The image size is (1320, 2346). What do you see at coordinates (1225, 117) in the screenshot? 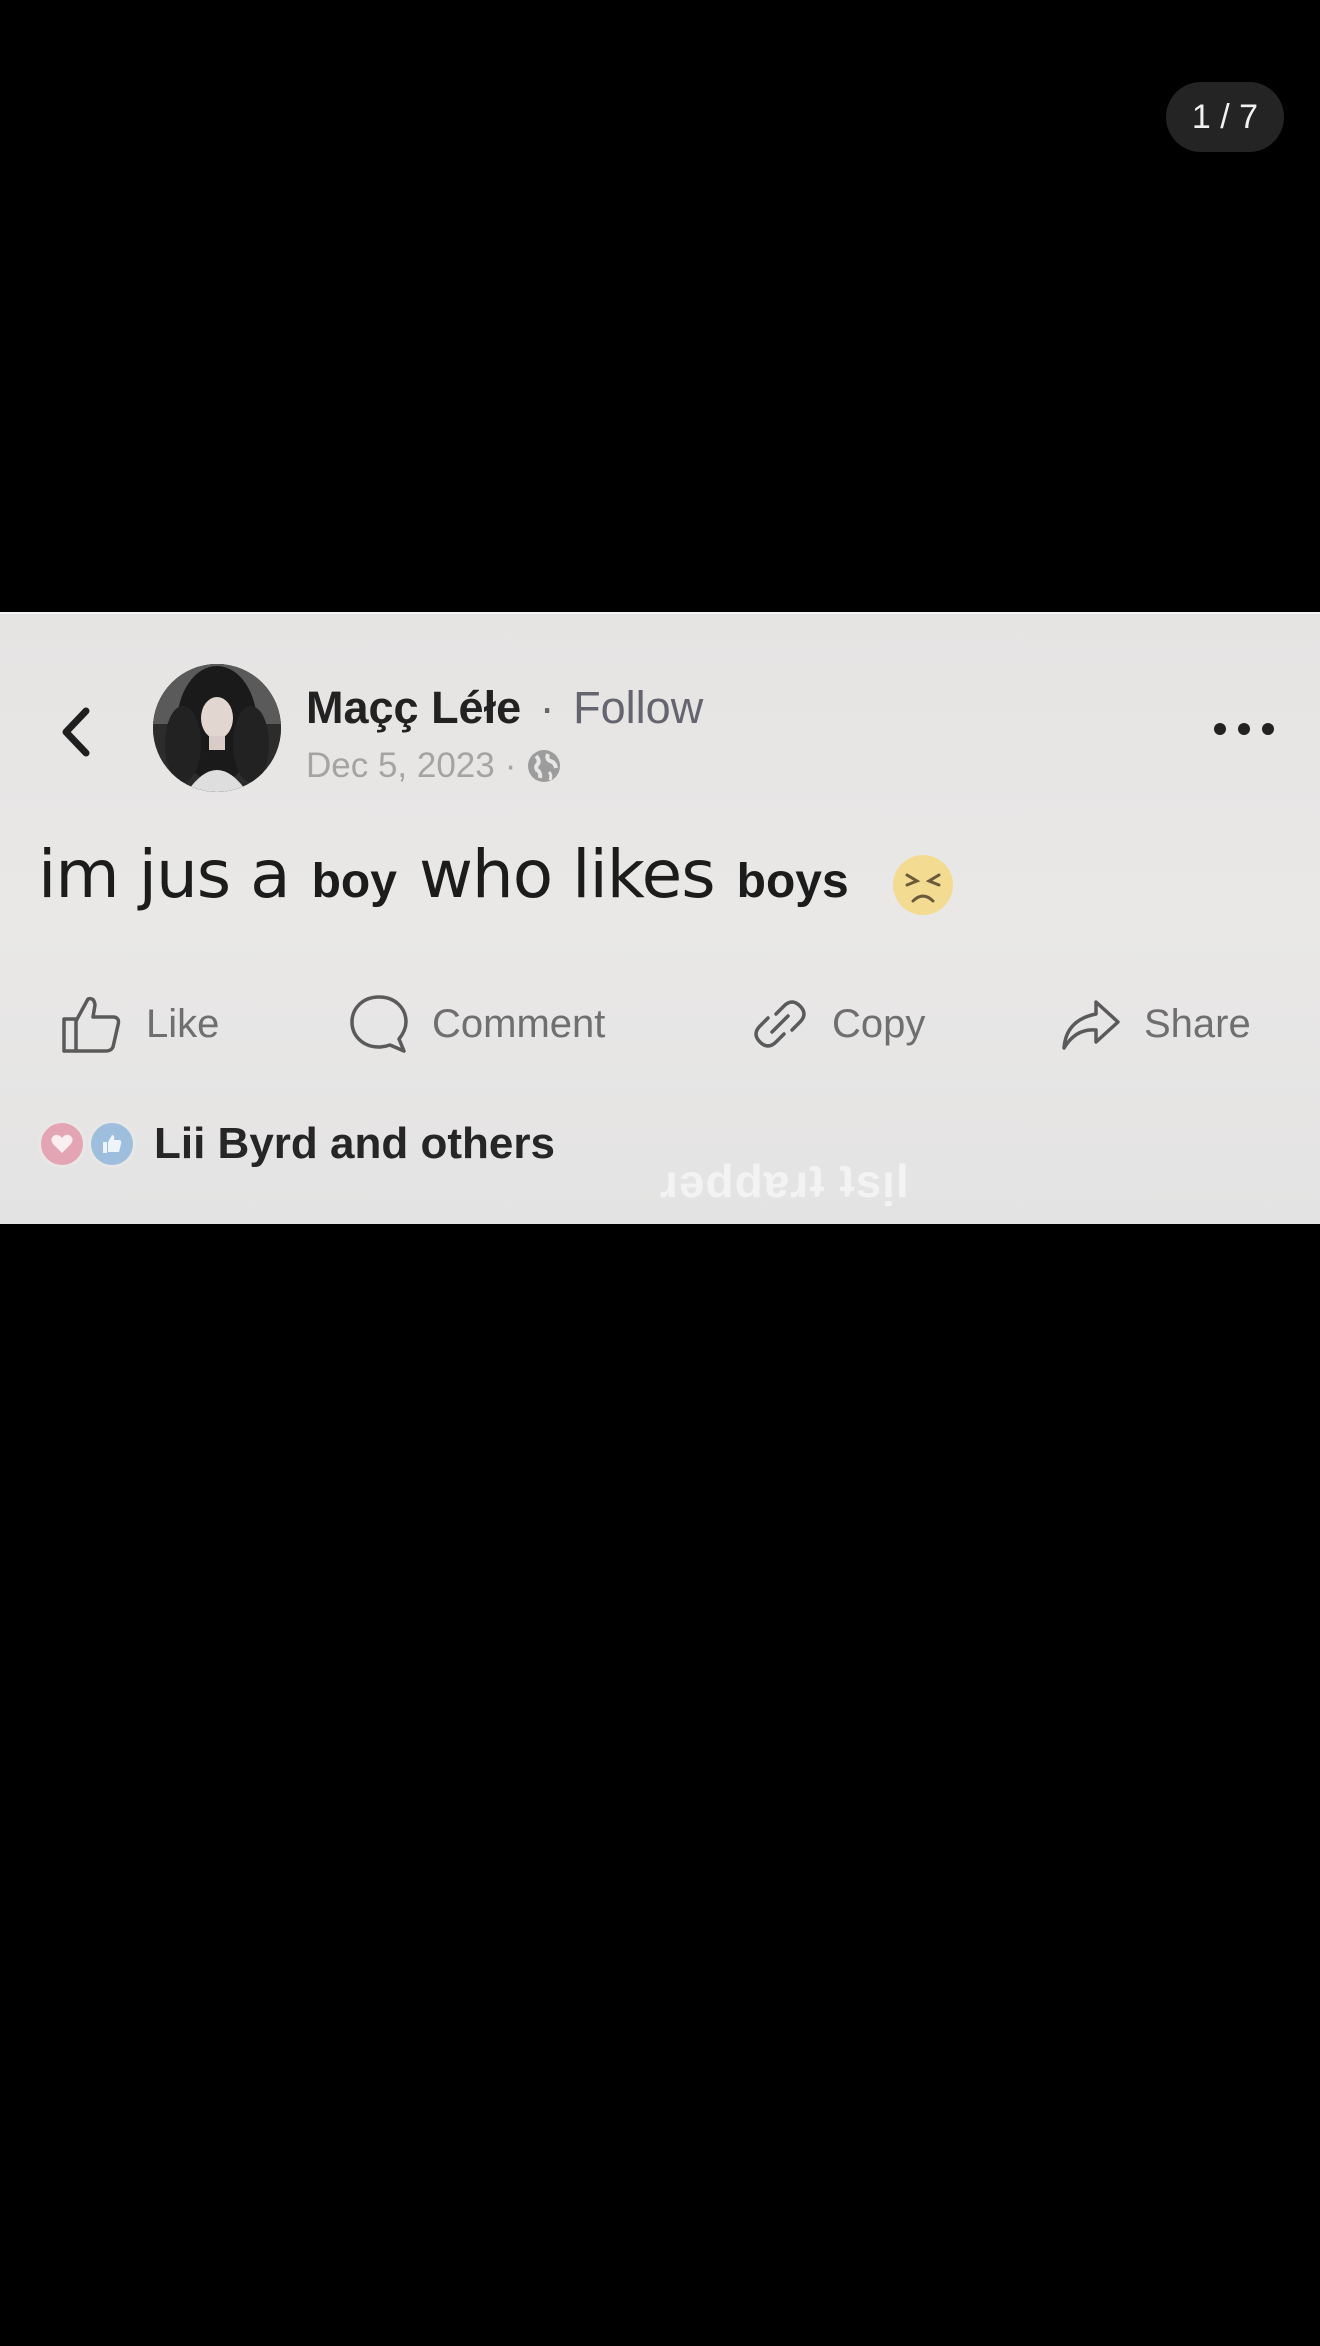
I see `page-counter: 1 / 7` at bounding box center [1225, 117].